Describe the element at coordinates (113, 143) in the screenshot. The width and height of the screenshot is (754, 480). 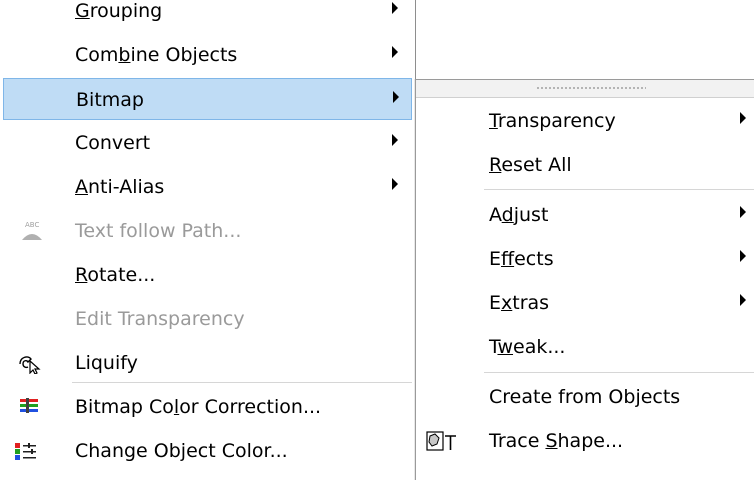
I see `menu-item-label: Convert` at that location.